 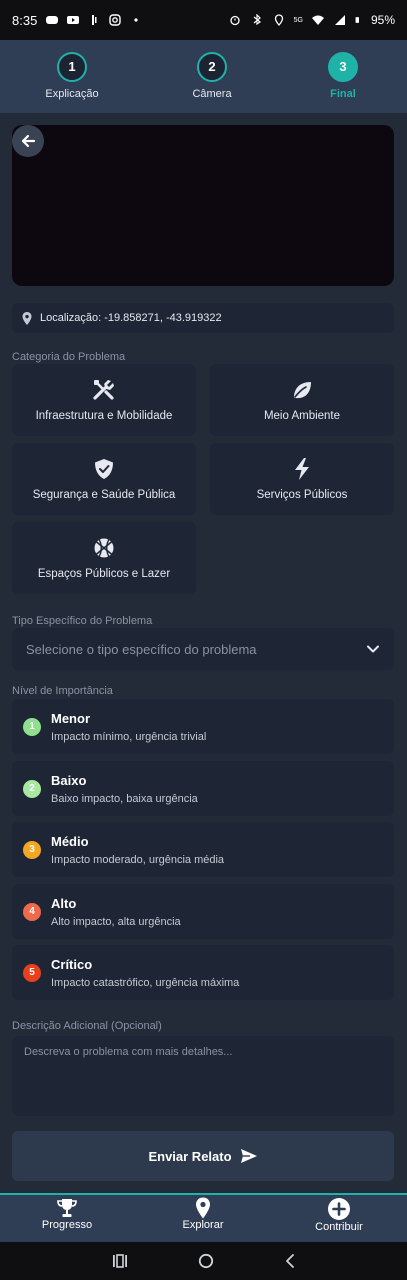 I want to click on network-label: 5G, so click(x=298, y=20).